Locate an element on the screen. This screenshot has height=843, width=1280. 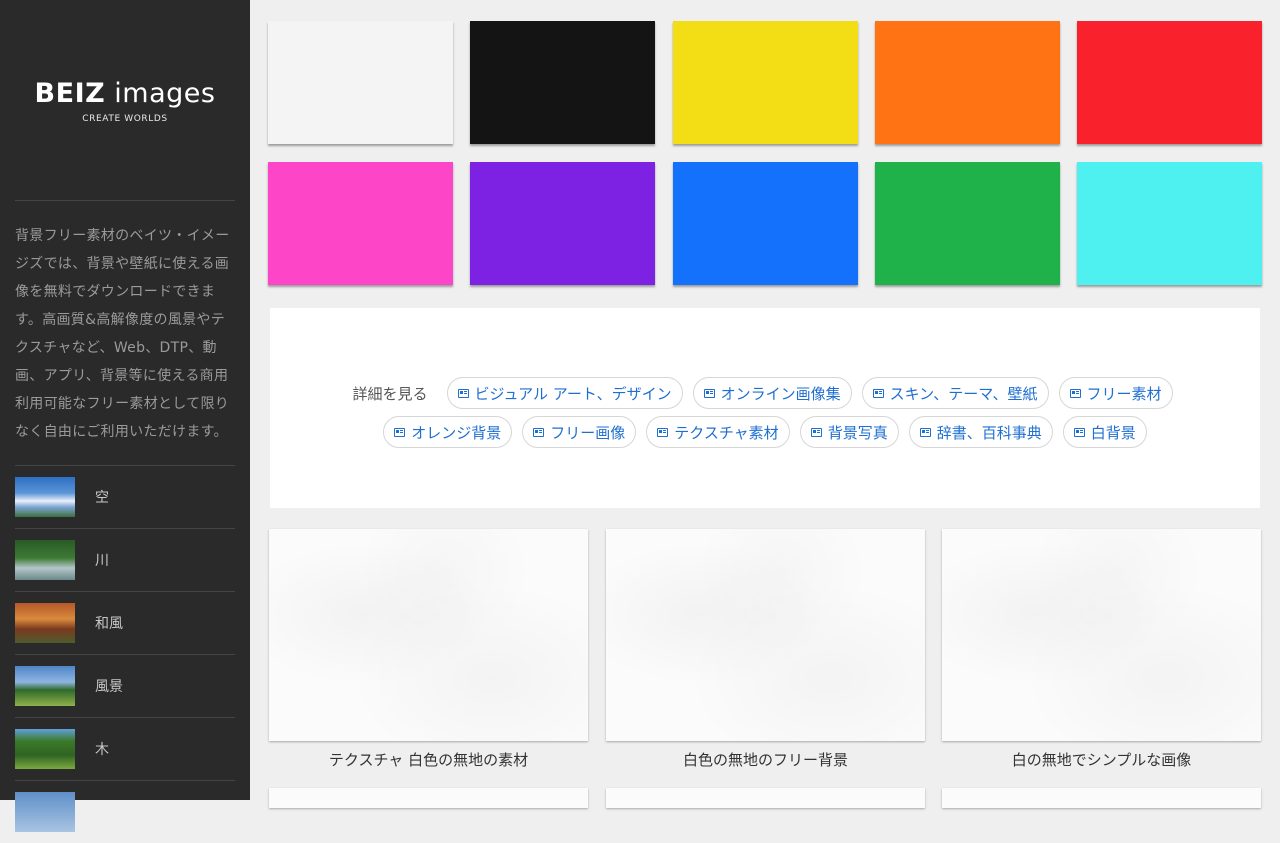
image-card: 白の無地でシンプルな画像 is located at coordinates (1101, 649).